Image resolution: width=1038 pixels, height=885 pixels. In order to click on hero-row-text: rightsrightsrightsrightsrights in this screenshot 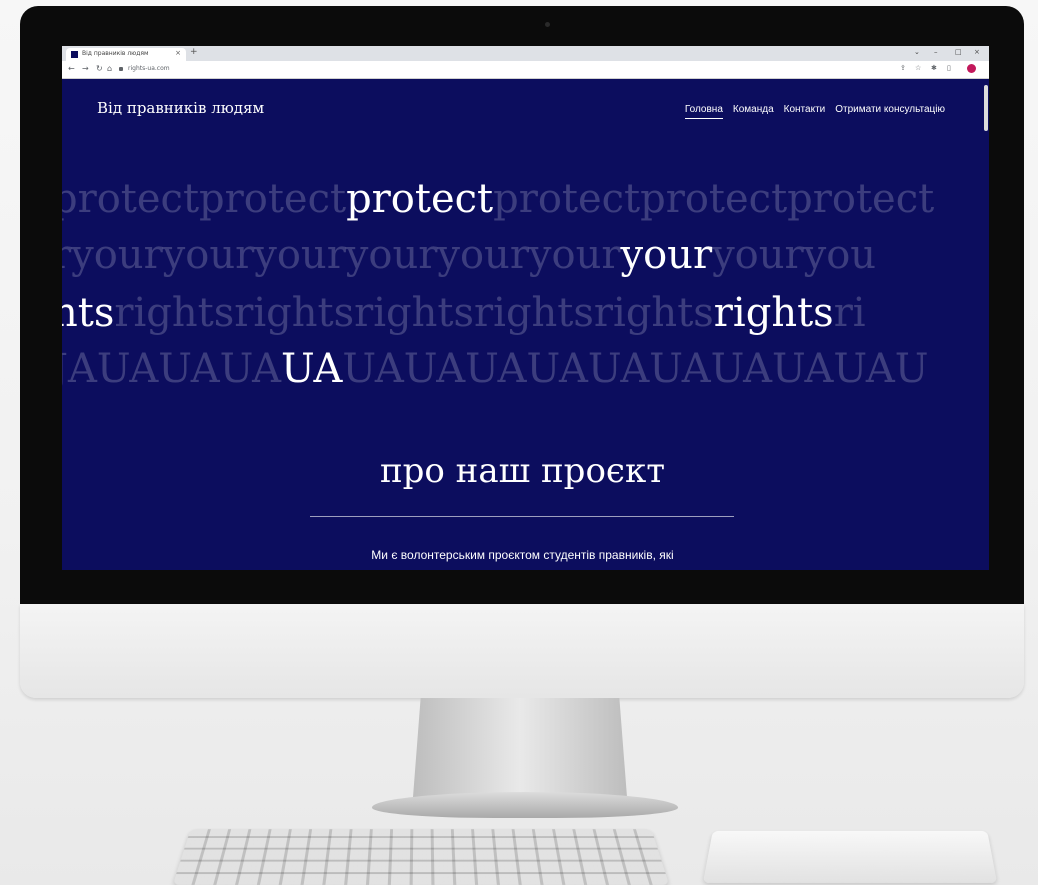, I will do `click(414, 313)`.